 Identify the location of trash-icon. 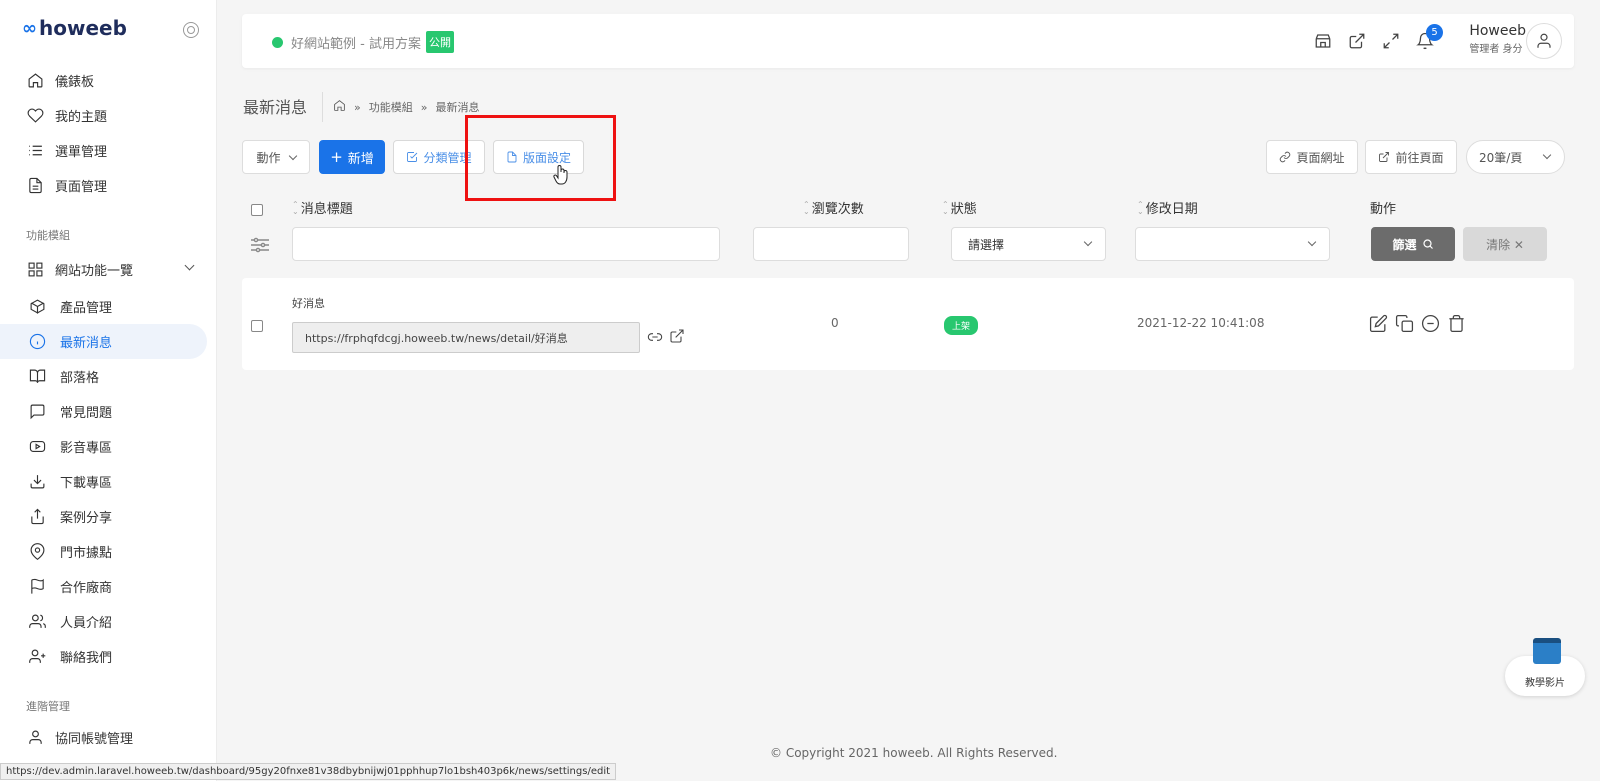
(1456, 323).